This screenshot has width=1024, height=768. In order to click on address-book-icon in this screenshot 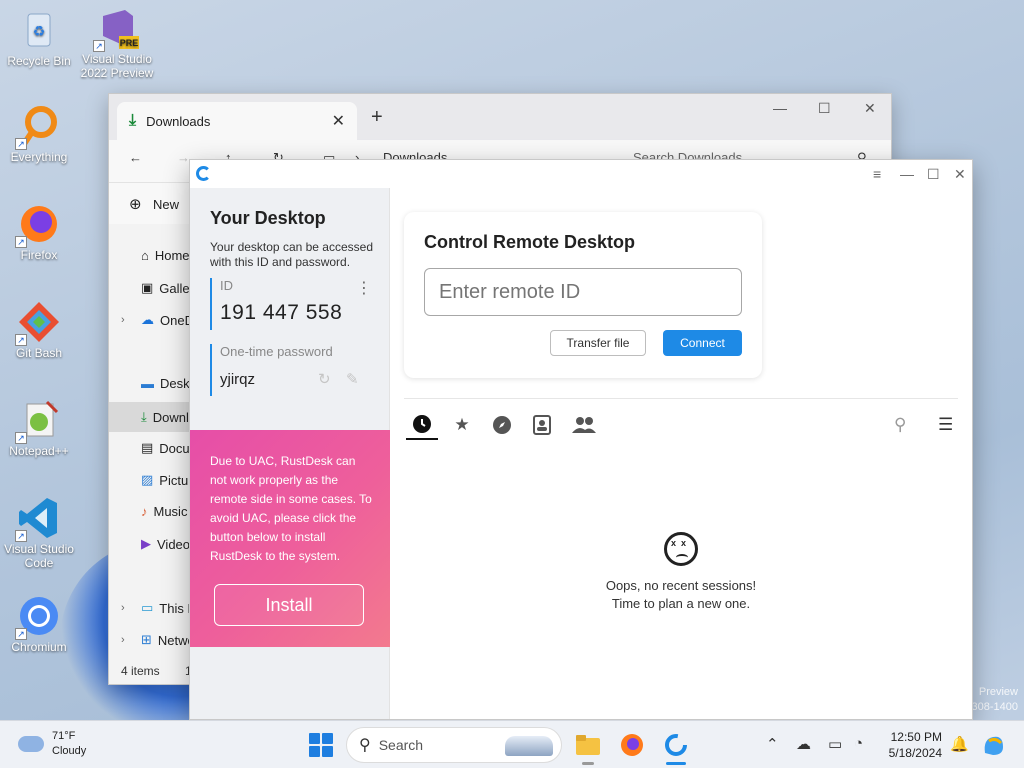, I will do `click(542, 425)`.